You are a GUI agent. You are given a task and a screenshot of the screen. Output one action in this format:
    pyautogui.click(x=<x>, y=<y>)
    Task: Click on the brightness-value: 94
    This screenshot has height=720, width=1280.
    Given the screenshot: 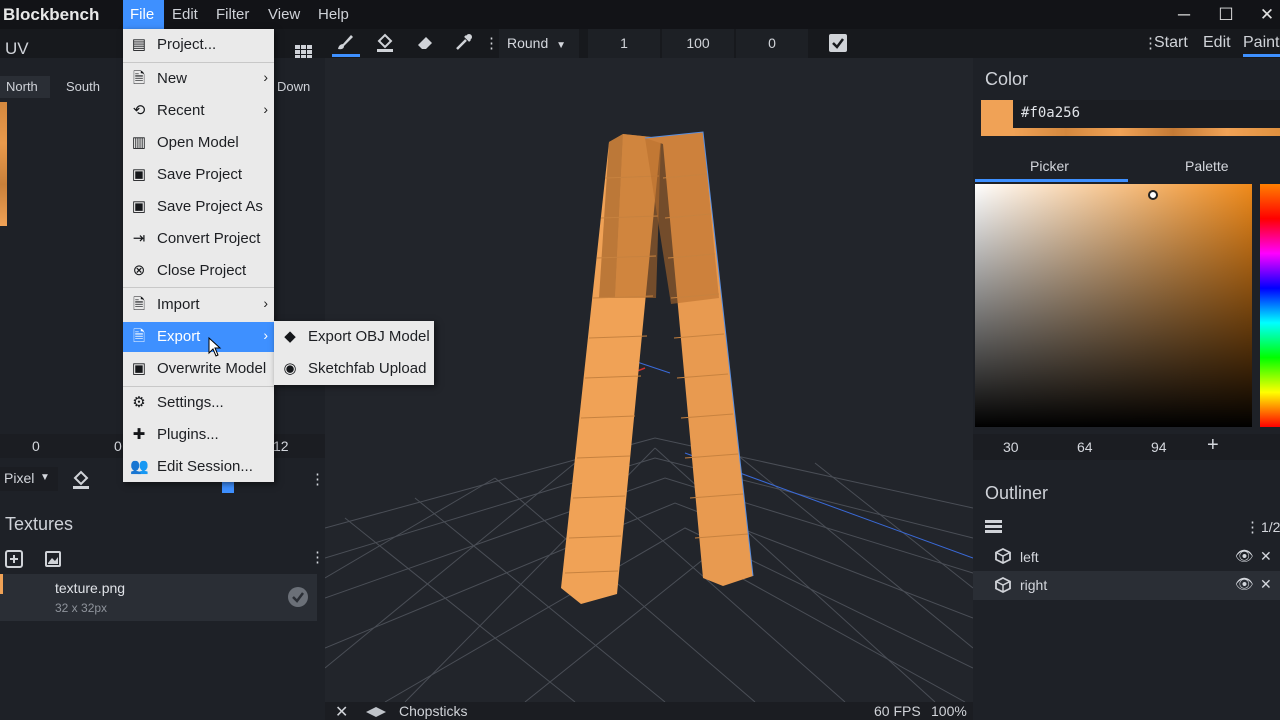 What is the action you would take?
    pyautogui.click(x=1159, y=447)
    